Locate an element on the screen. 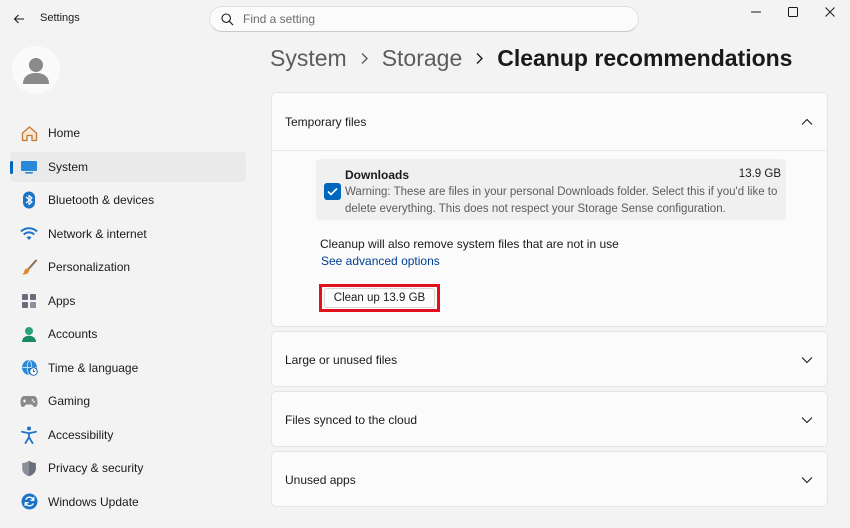  cloud-files-header: Files synced to the cloud is located at coordinates (549, 420).